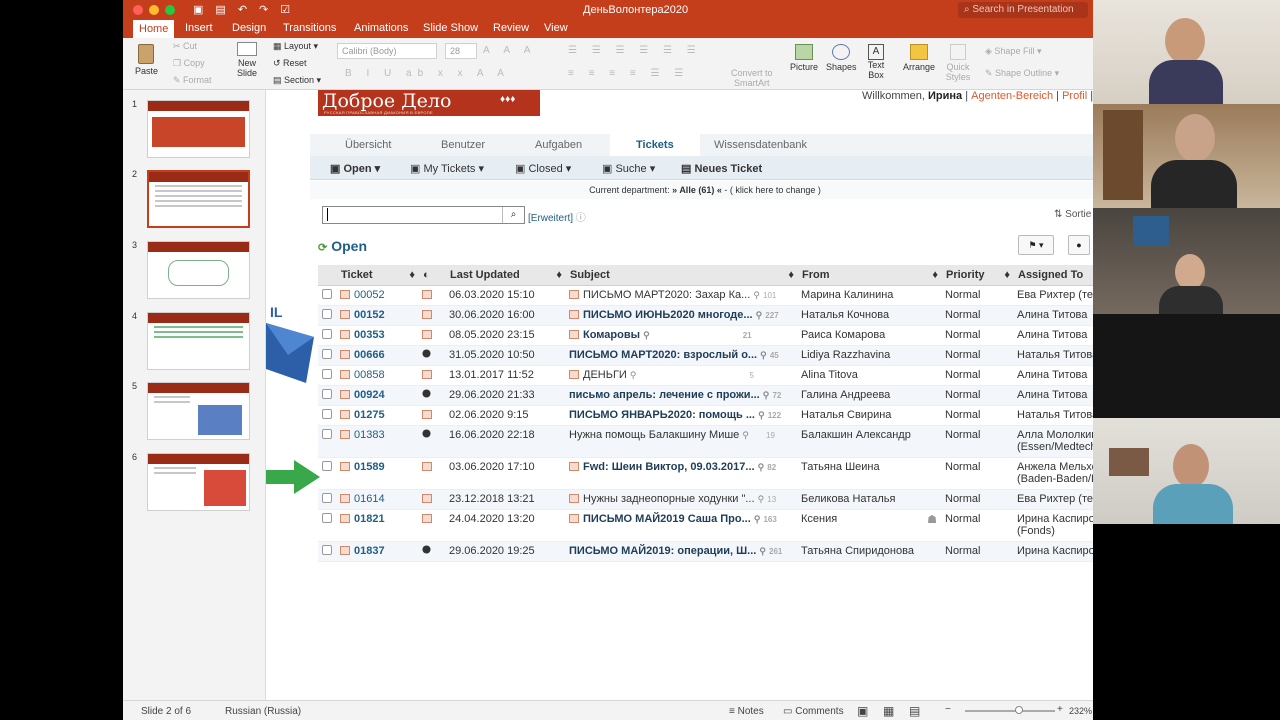 The width and height of the screenshot is (1280, 720). I want to click on arrange-button: Arrange, so click(919, 58).